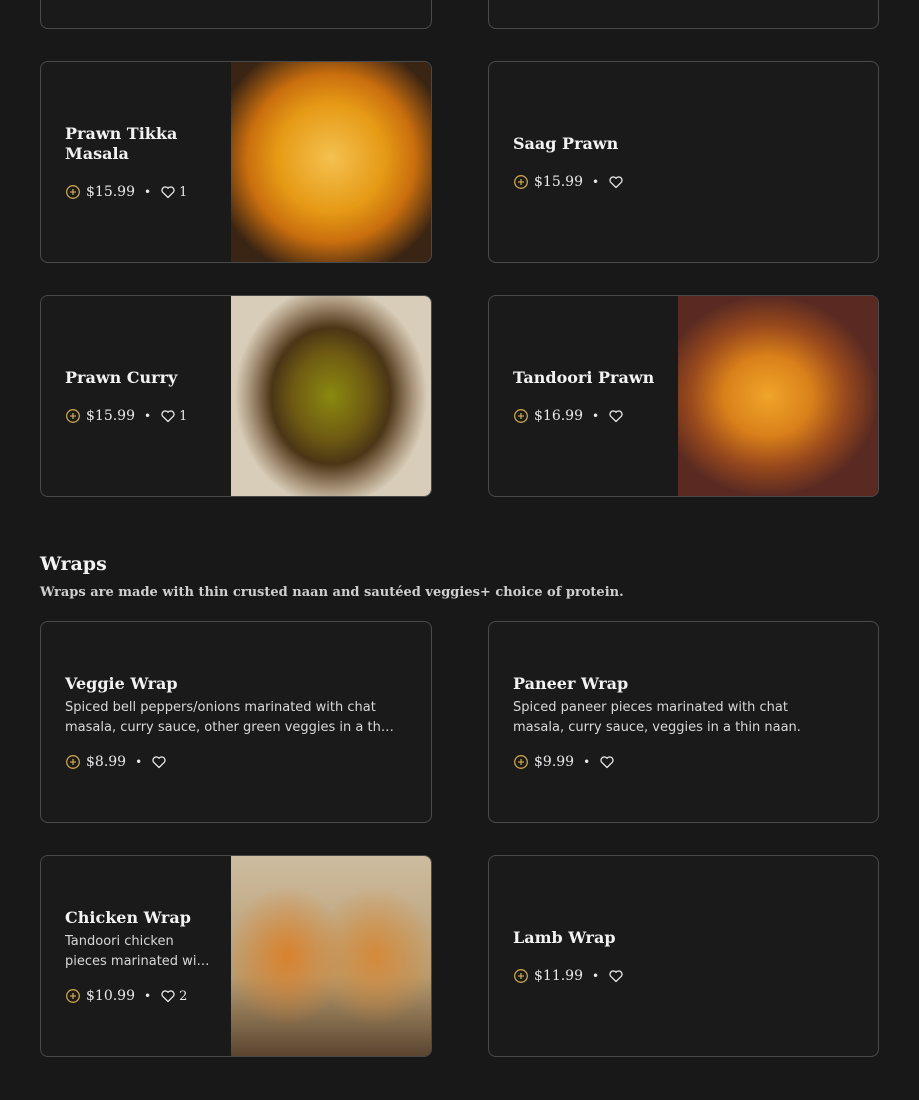 The height and width of the screenshot is (1100, 919). What do you see at coordinates (683, 182) in the screenshot?
I see `item-meta: $15.99 •` at bounding box center [683, 182].